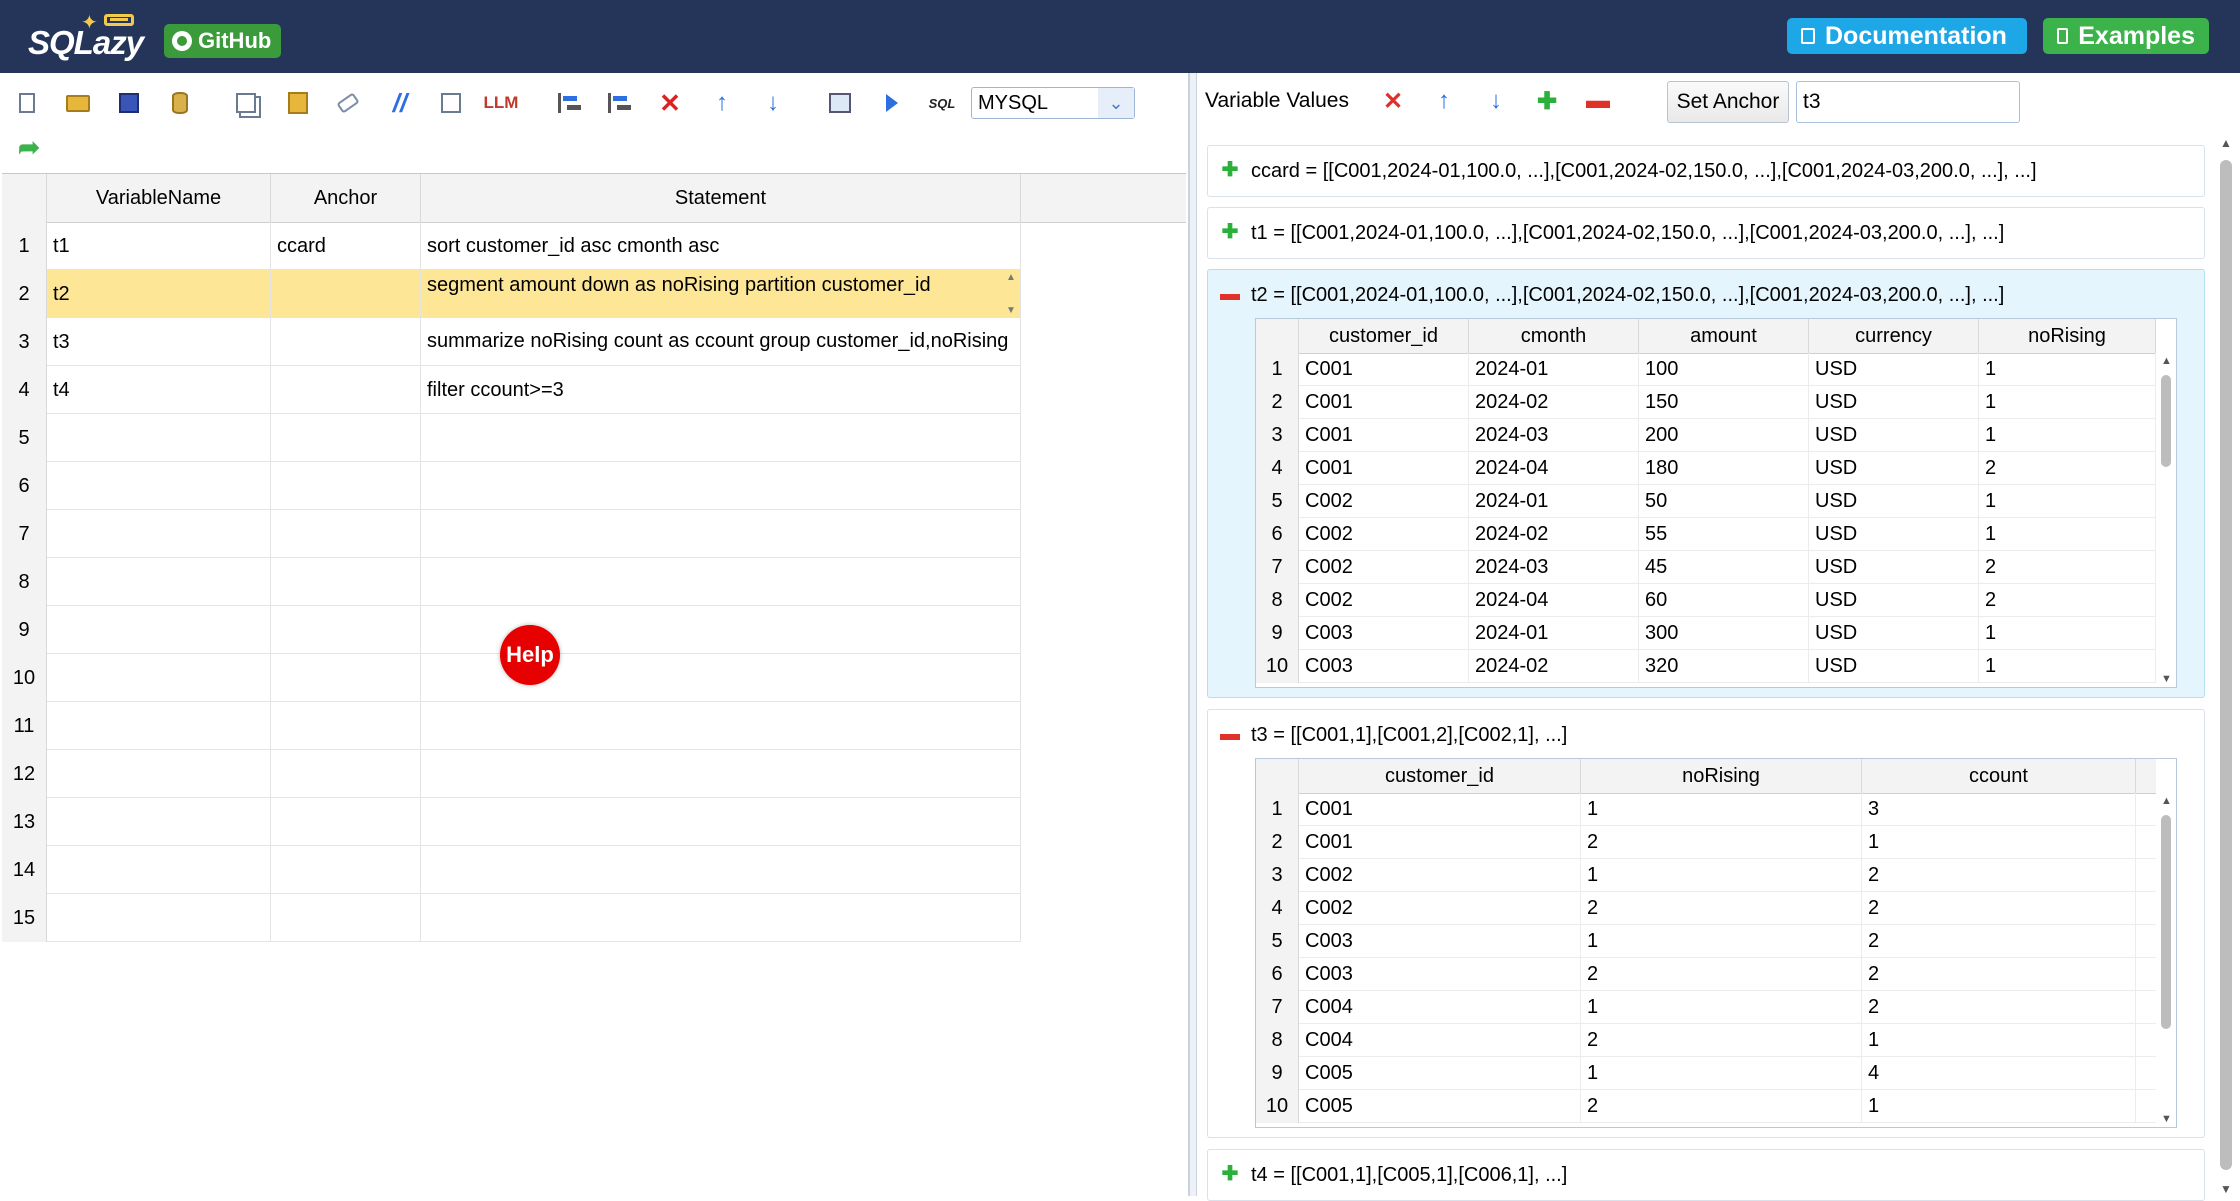 The width and height of the screenshot is (2240, 1201). What do you see at coordinates (1724, 468) in the screenshot?
I see `table-cell: 180` at bounding box center [1724, 468].